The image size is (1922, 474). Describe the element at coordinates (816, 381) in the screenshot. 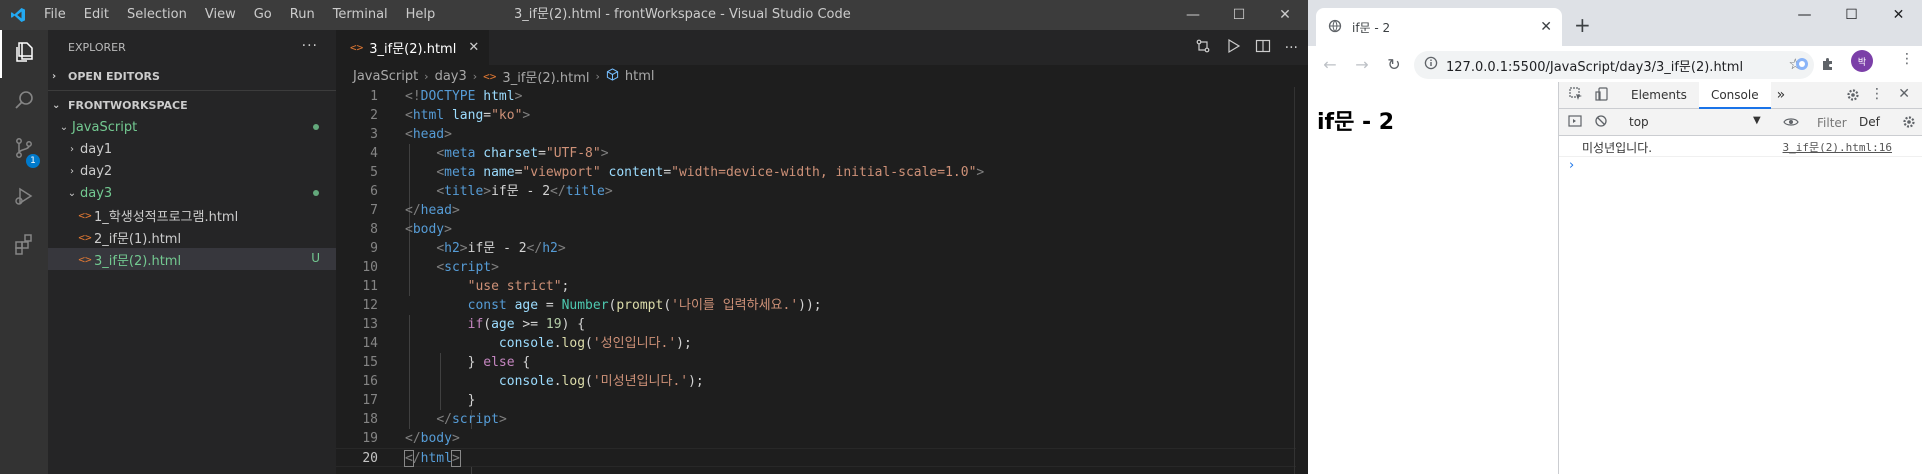

I see `code-line: 16 console.log('미성년입니다.');` at that location.